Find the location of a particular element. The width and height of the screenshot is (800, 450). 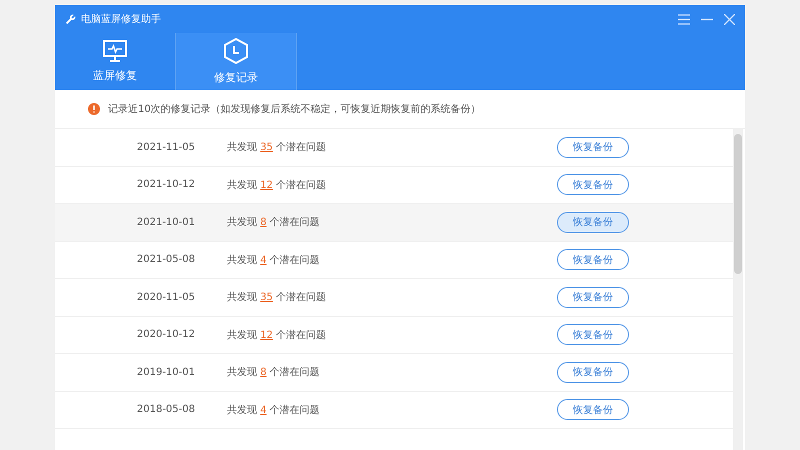

notice-text: 记录近10次的修复记录（如发现修复后系统不稳定，可恢复近期恢复前的系统备份） is located at coordinates (294, 109).